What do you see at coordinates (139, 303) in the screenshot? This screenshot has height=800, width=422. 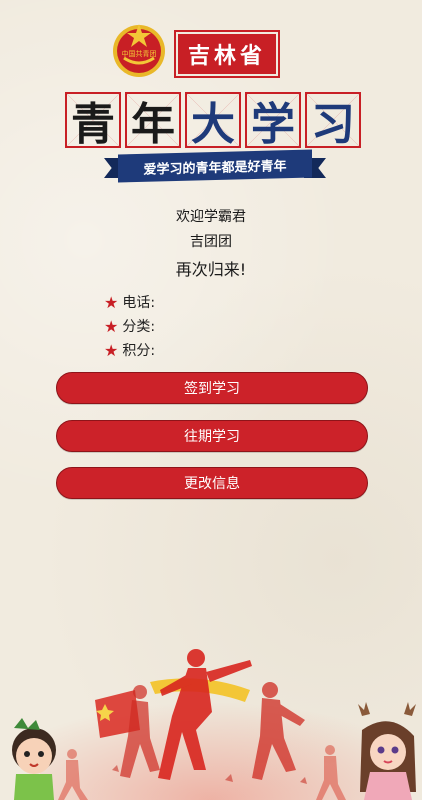 I see `phone-label: 电话:` at bounding box center [139, 303].